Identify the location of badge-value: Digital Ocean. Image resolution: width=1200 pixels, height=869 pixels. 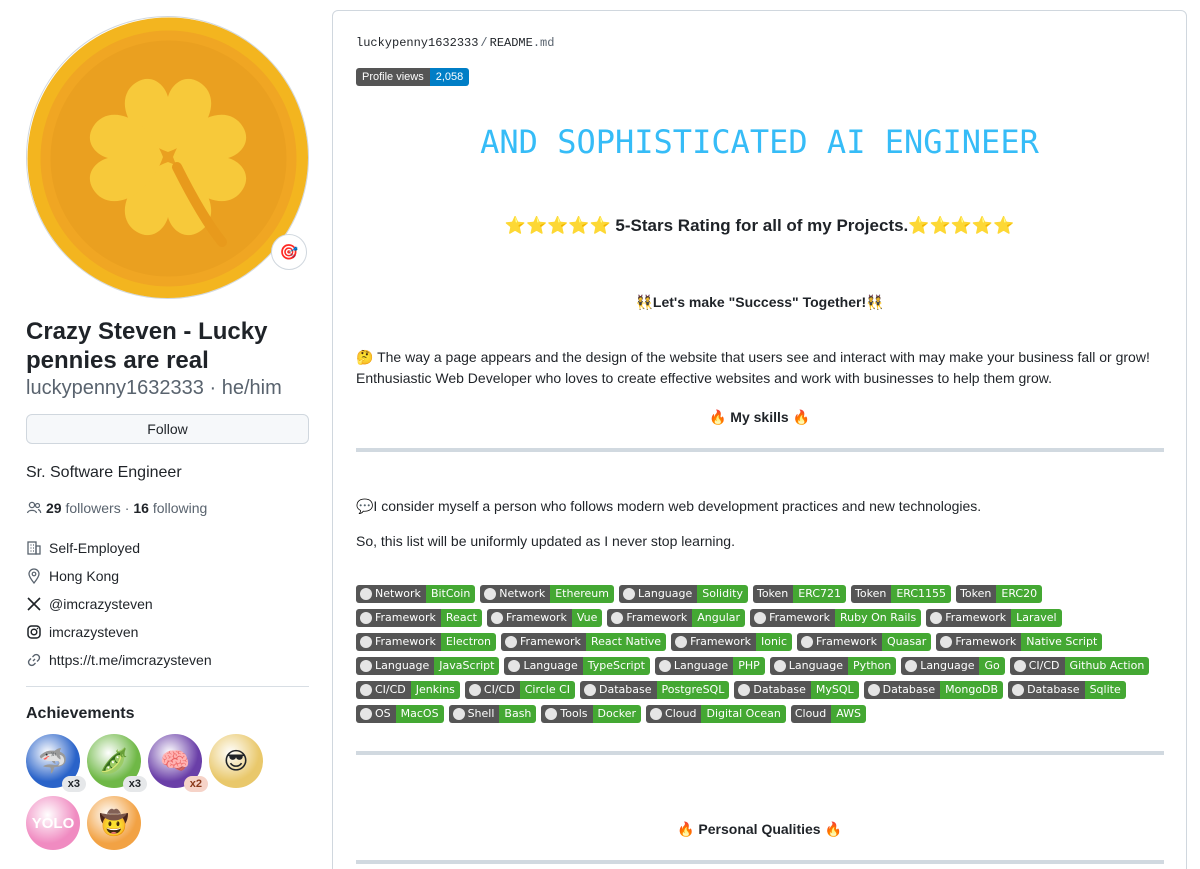
(743, 714).